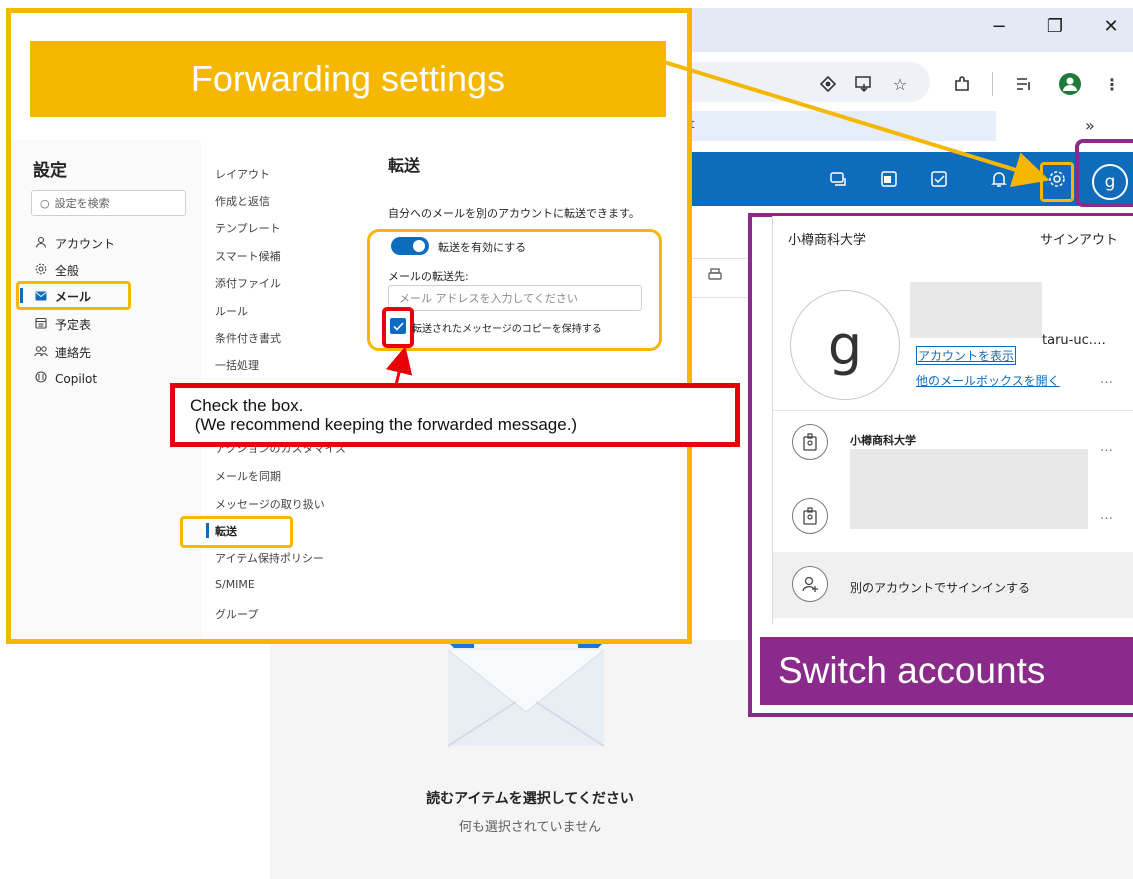 This screenshot has height=879, width=1133. I want to click on search-placeholder: 設定を検索, so click(82, 203).